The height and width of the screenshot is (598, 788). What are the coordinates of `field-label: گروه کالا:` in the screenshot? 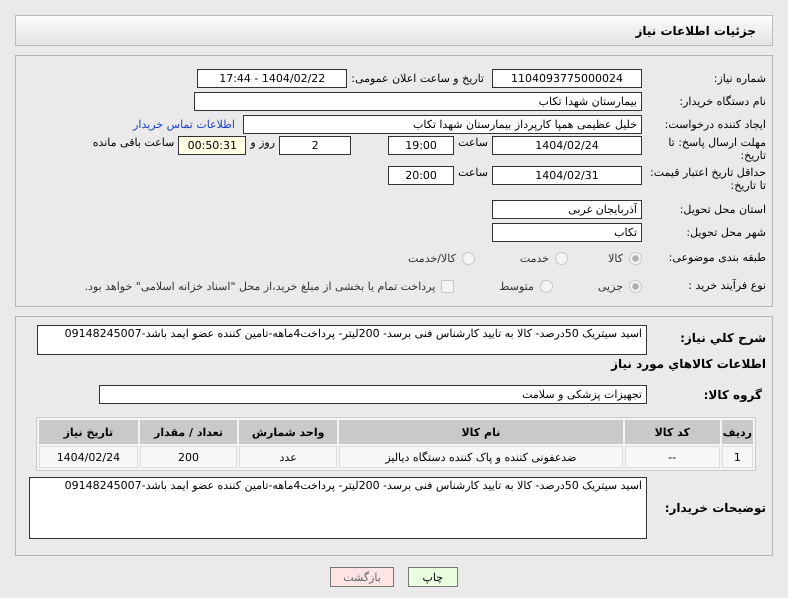 It's located at (732, 394).